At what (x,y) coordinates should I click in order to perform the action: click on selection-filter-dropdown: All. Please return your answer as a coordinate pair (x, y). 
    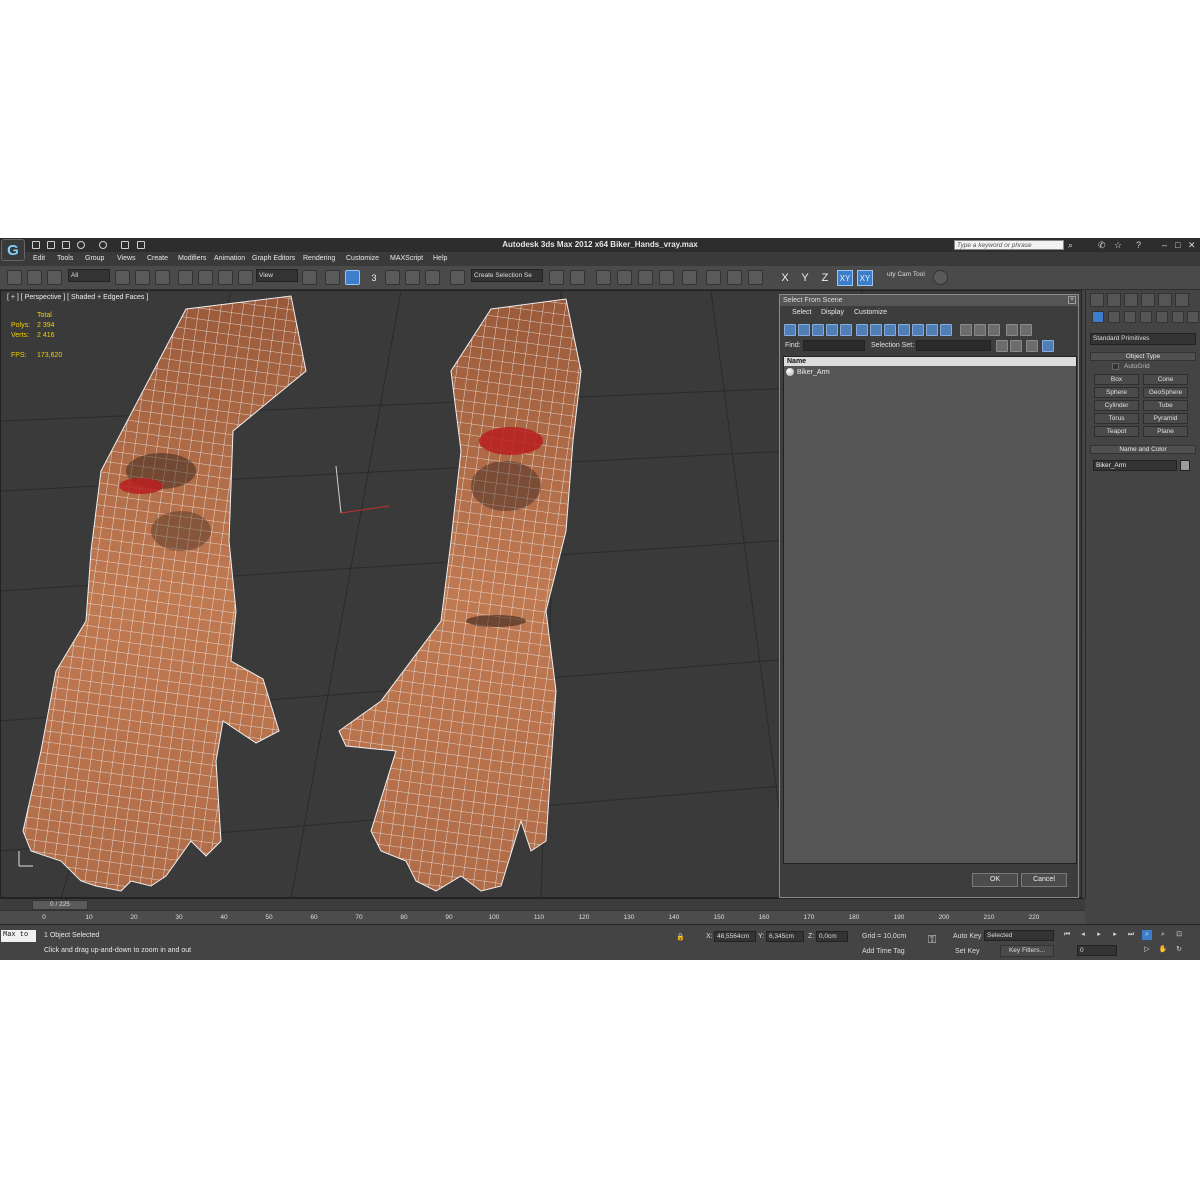
    Looking at the image, I should click on (89, 275).